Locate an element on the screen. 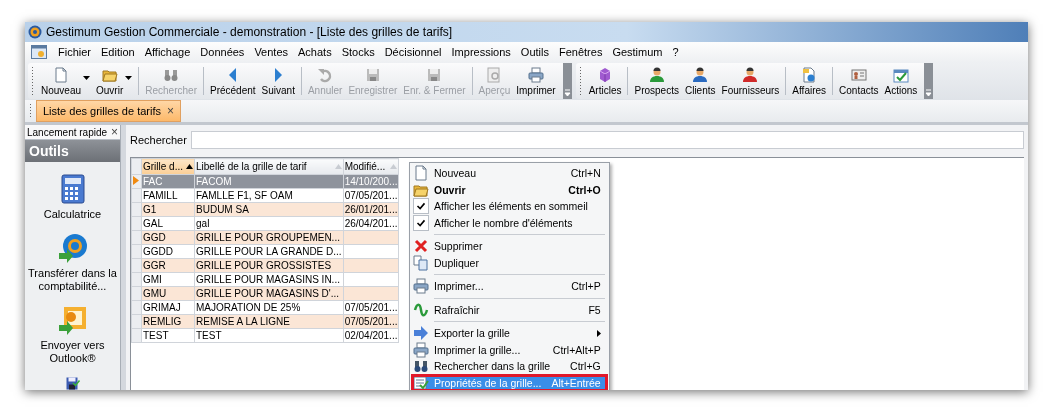 This screenshot has width=1053, height=414. search-field is located at coordinates (607, 140).